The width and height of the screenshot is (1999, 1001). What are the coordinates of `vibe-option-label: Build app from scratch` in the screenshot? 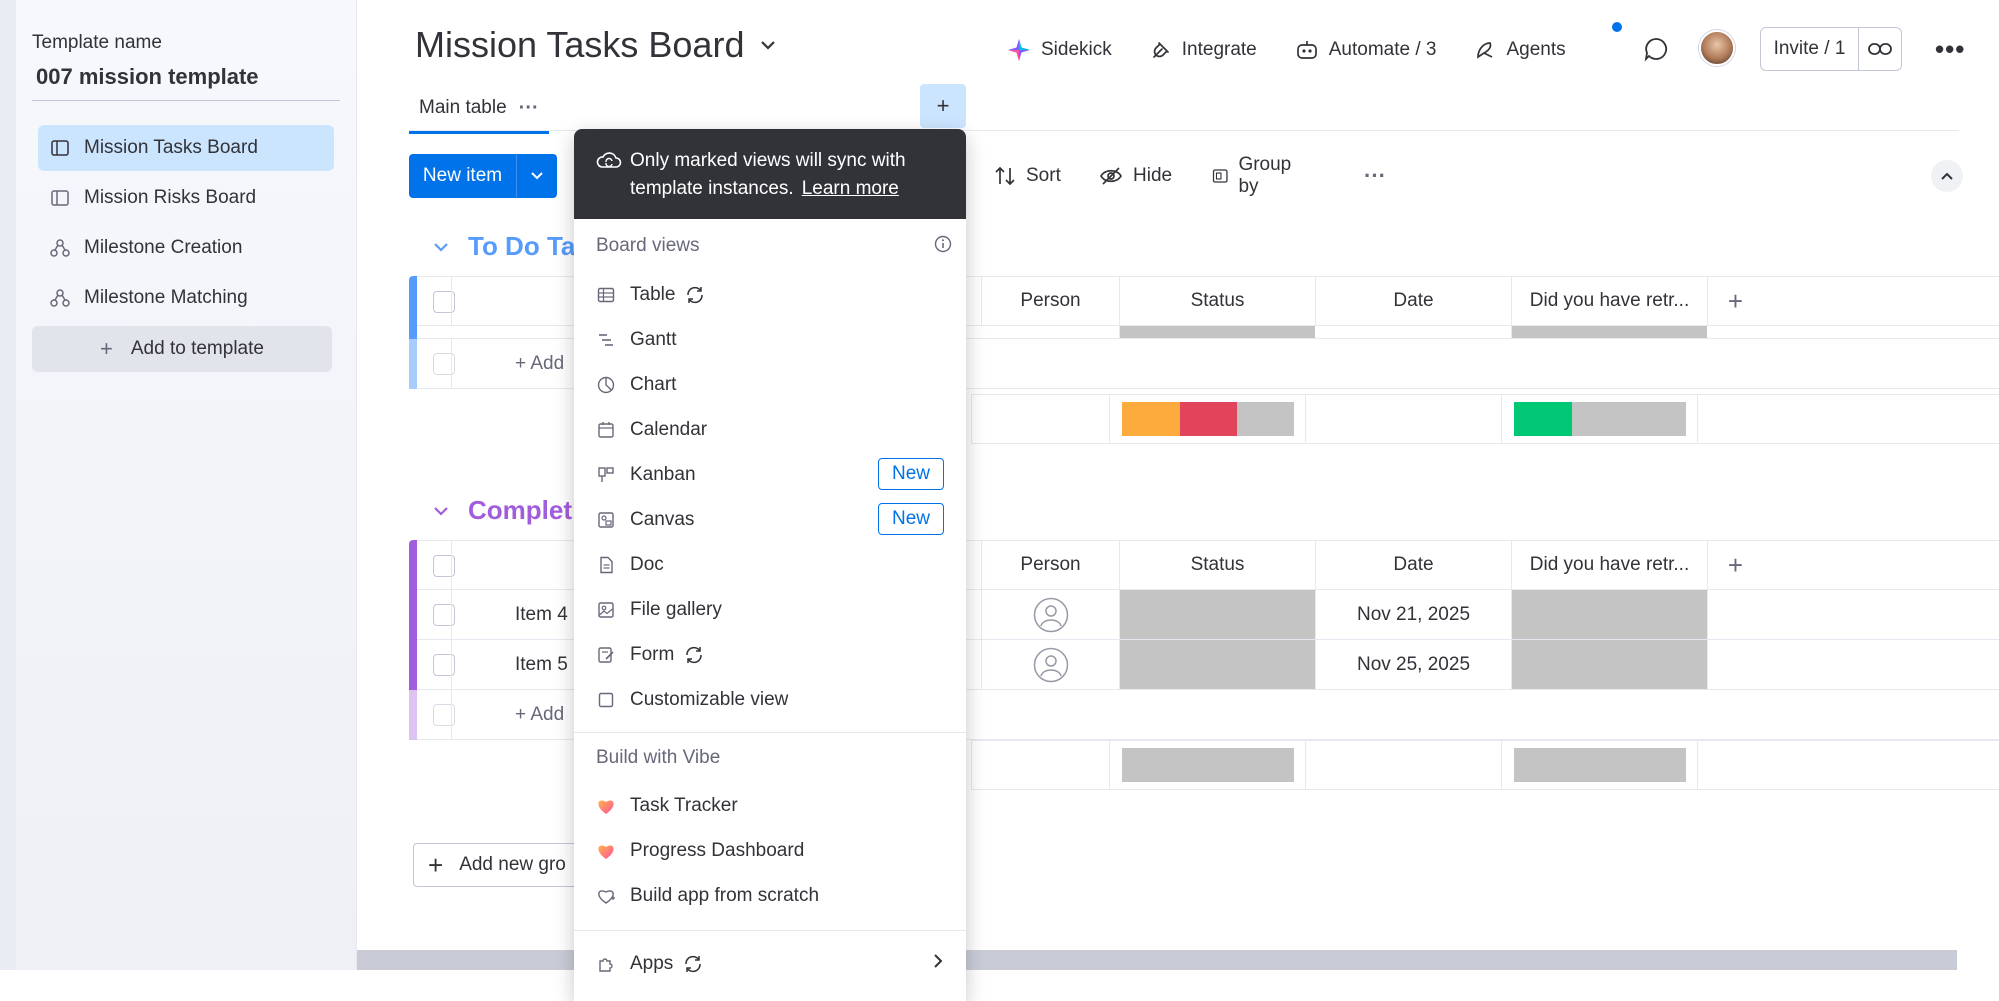 It's located at (725, 895).